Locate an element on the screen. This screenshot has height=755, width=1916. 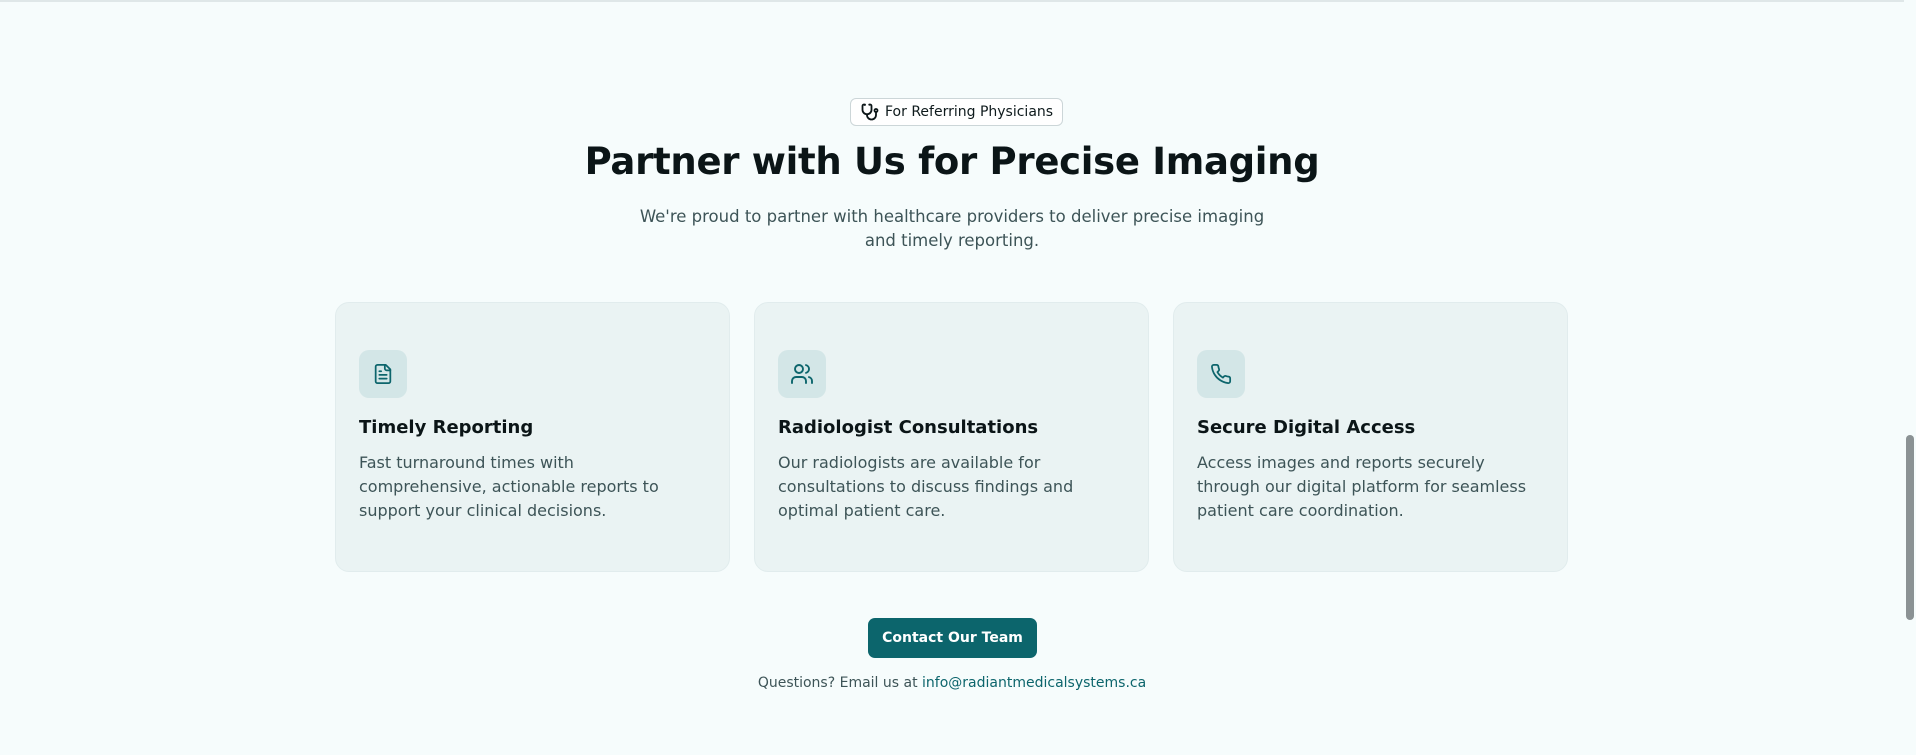
section-badge: For Referring Physicians is located at coordinates (957, 112).